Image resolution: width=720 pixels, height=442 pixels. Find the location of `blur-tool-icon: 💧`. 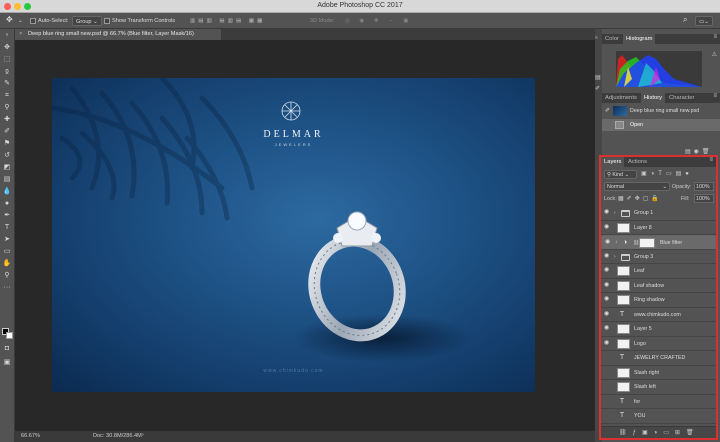

blur-tool-icon: 💧 is located at coordinates (7, 191).